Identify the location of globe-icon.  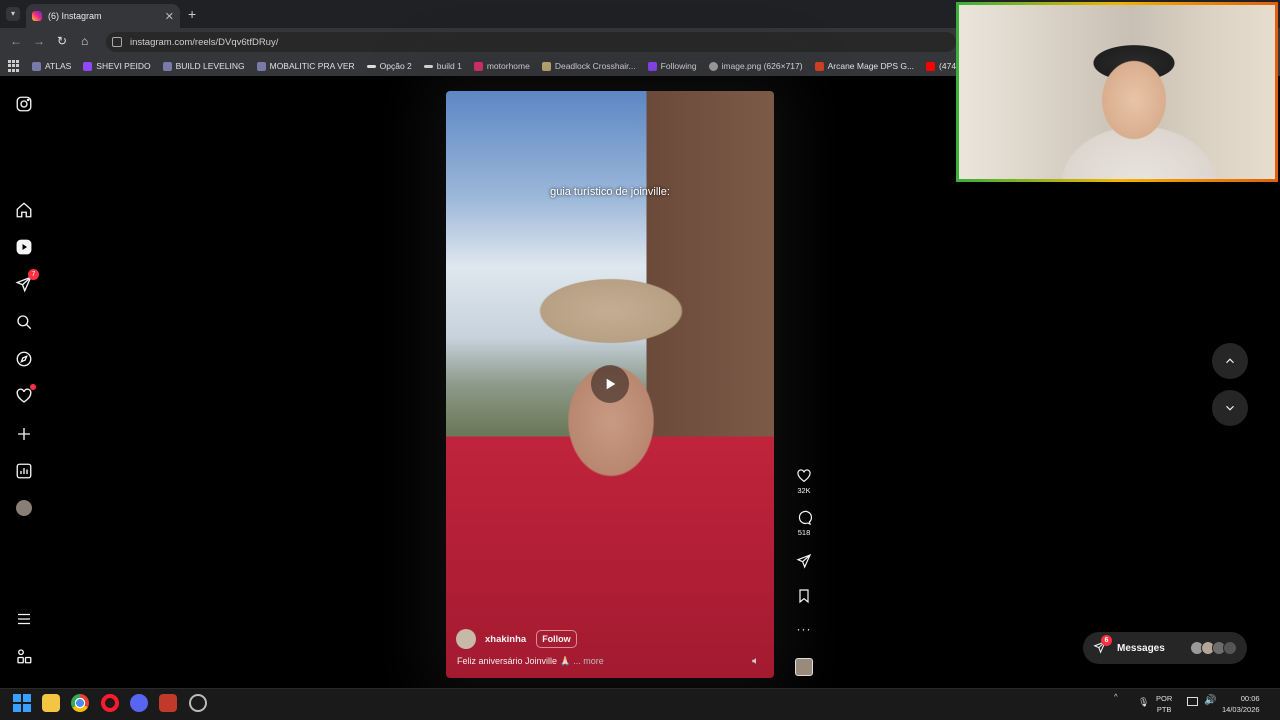
(713, 66).